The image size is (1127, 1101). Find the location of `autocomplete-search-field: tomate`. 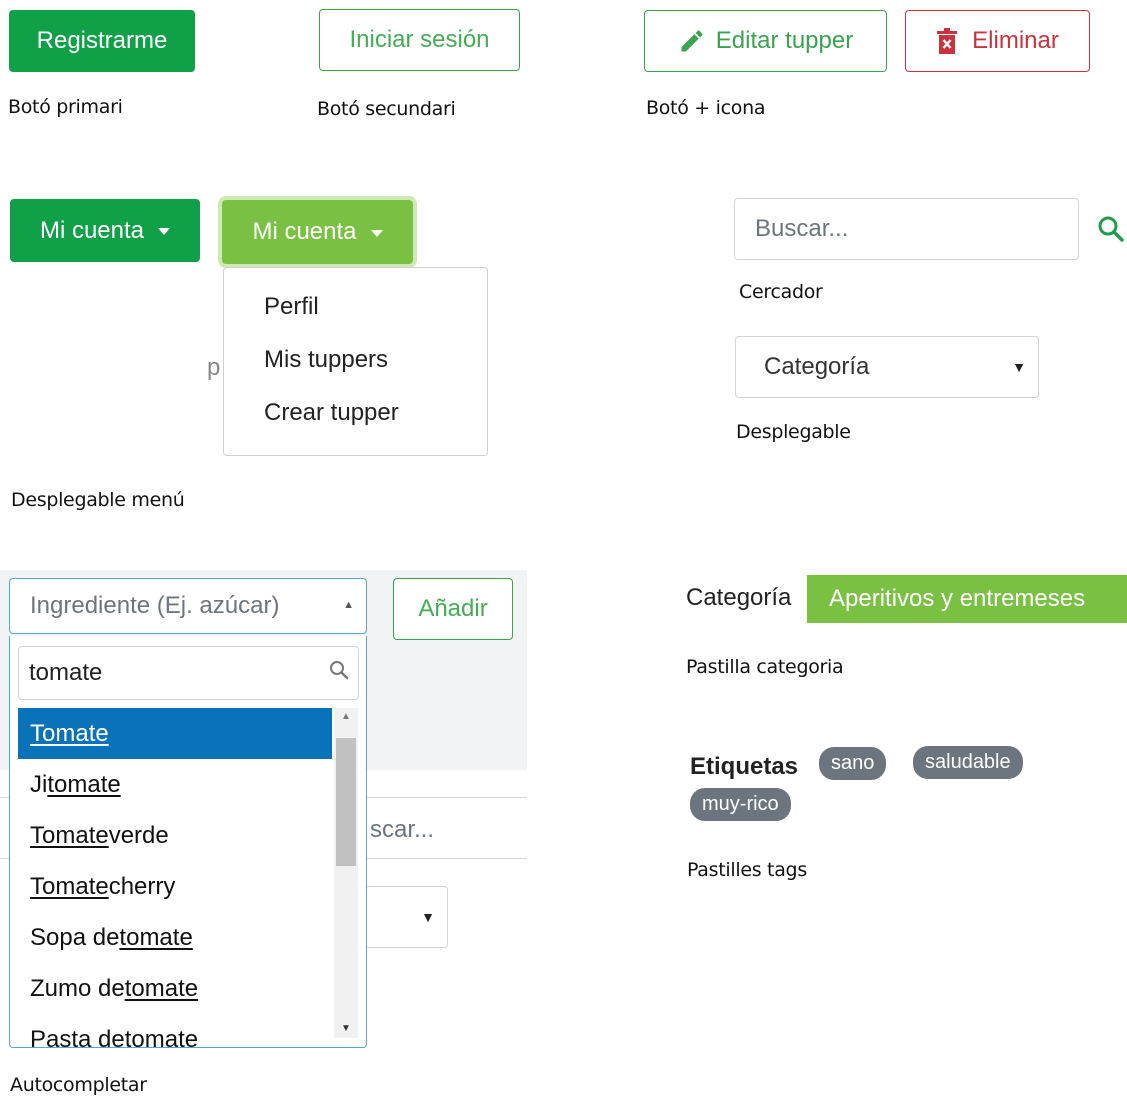

autocomplete-search-field: tomate is located at coordinates (188, 673).